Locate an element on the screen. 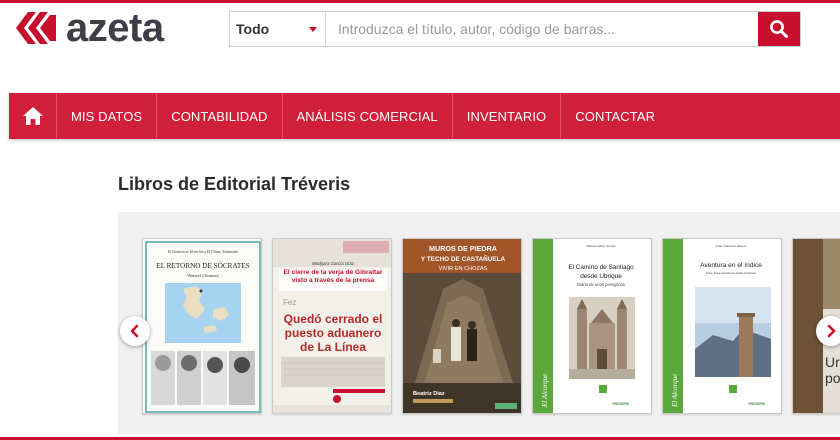 This screenshot has height=440, width=840. home-icon is located at coordinates (32, 116).